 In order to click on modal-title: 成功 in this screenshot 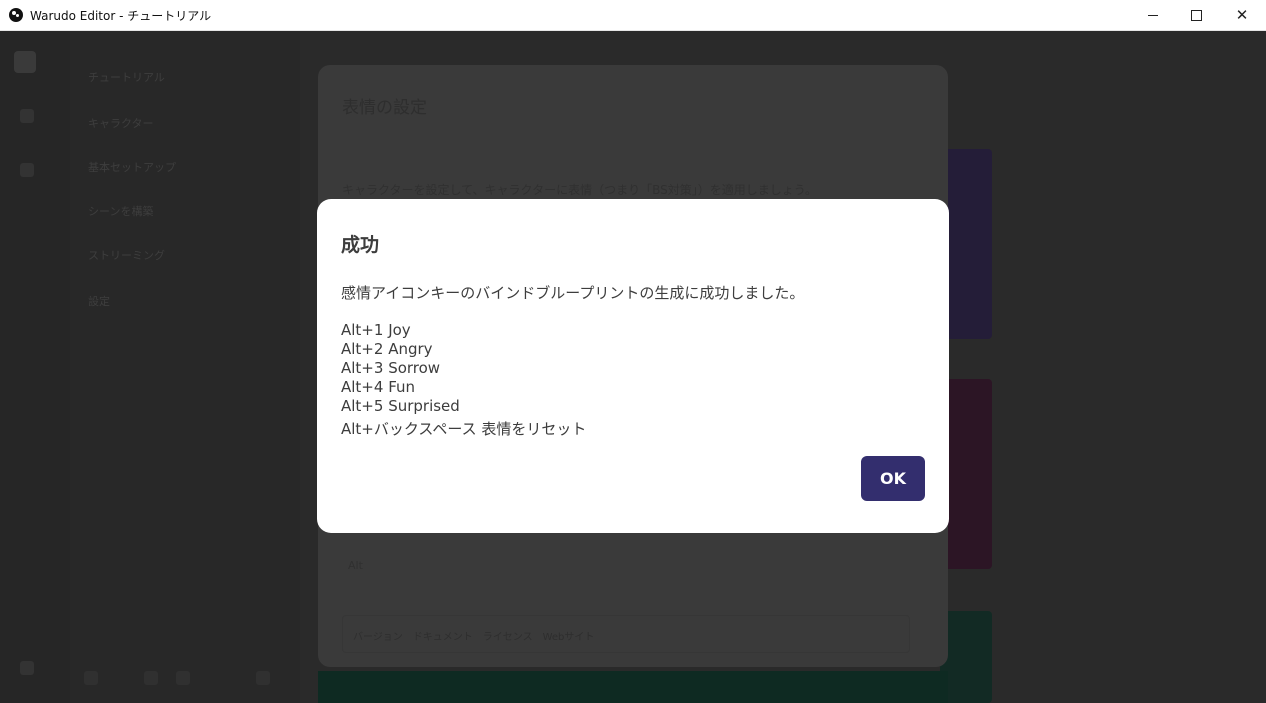, I will do `click(360, 245)`.